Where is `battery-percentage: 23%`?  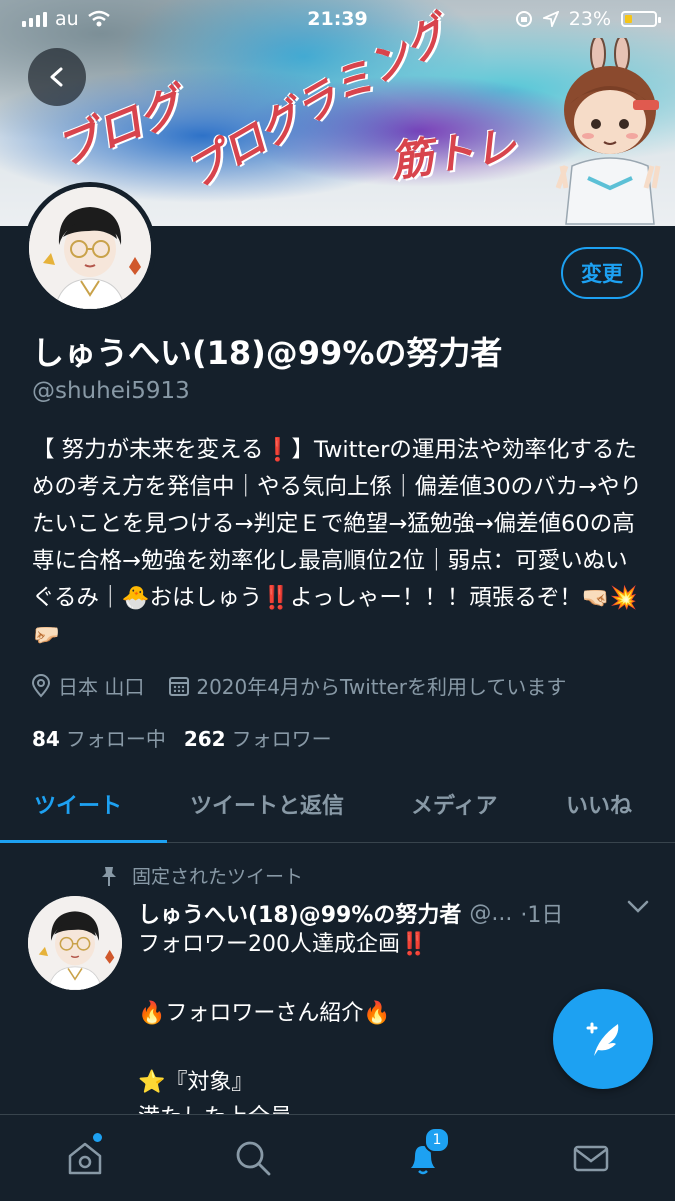
battery-percentage: 23% is located at coordinates (589, 19).